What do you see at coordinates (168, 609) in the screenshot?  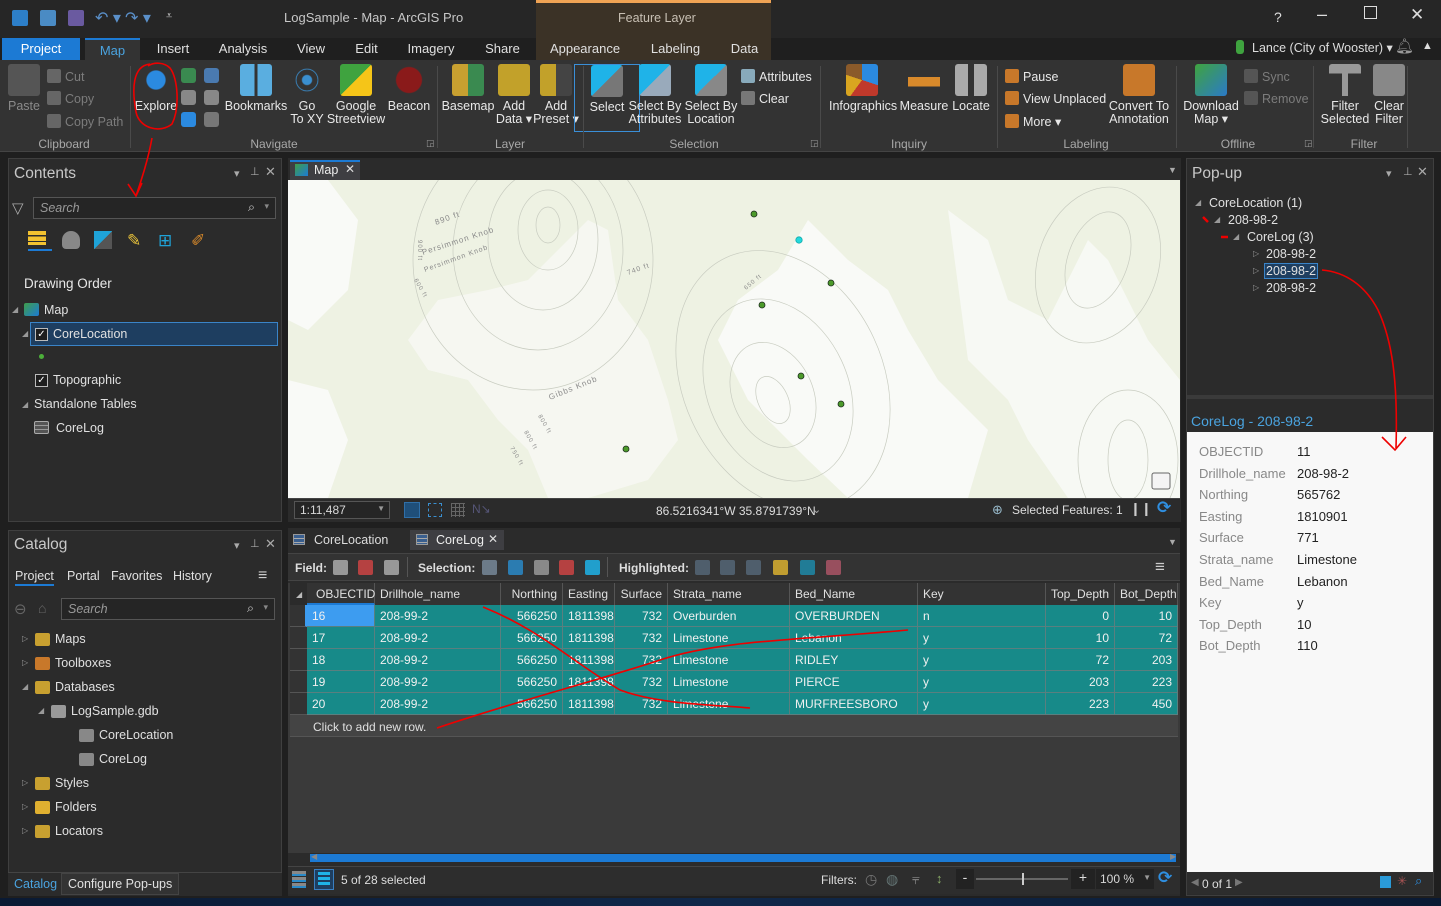 I see `catalog-search-input: Search ⌕ ▾` at bounding box center [168, 609].